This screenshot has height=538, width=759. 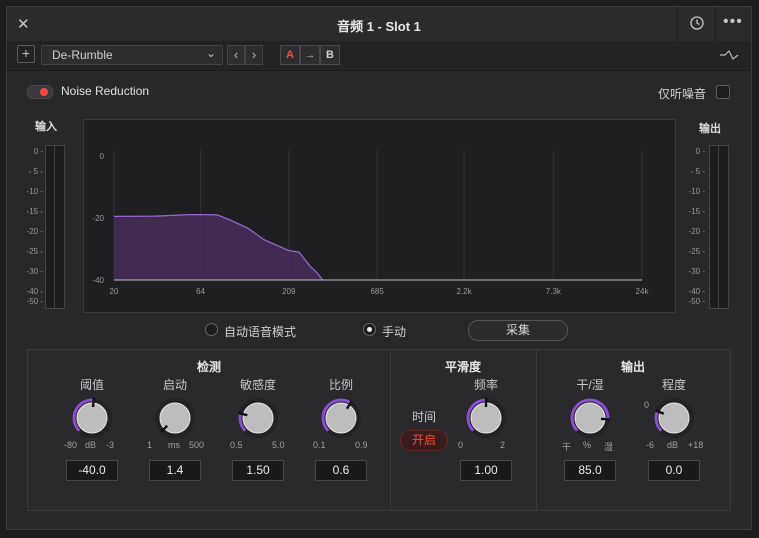 What do you see at coordinates (105, 91) in the screenshot?
I see `noise-reduction-label: Noise Reduction` at bounding box center [105, 91].